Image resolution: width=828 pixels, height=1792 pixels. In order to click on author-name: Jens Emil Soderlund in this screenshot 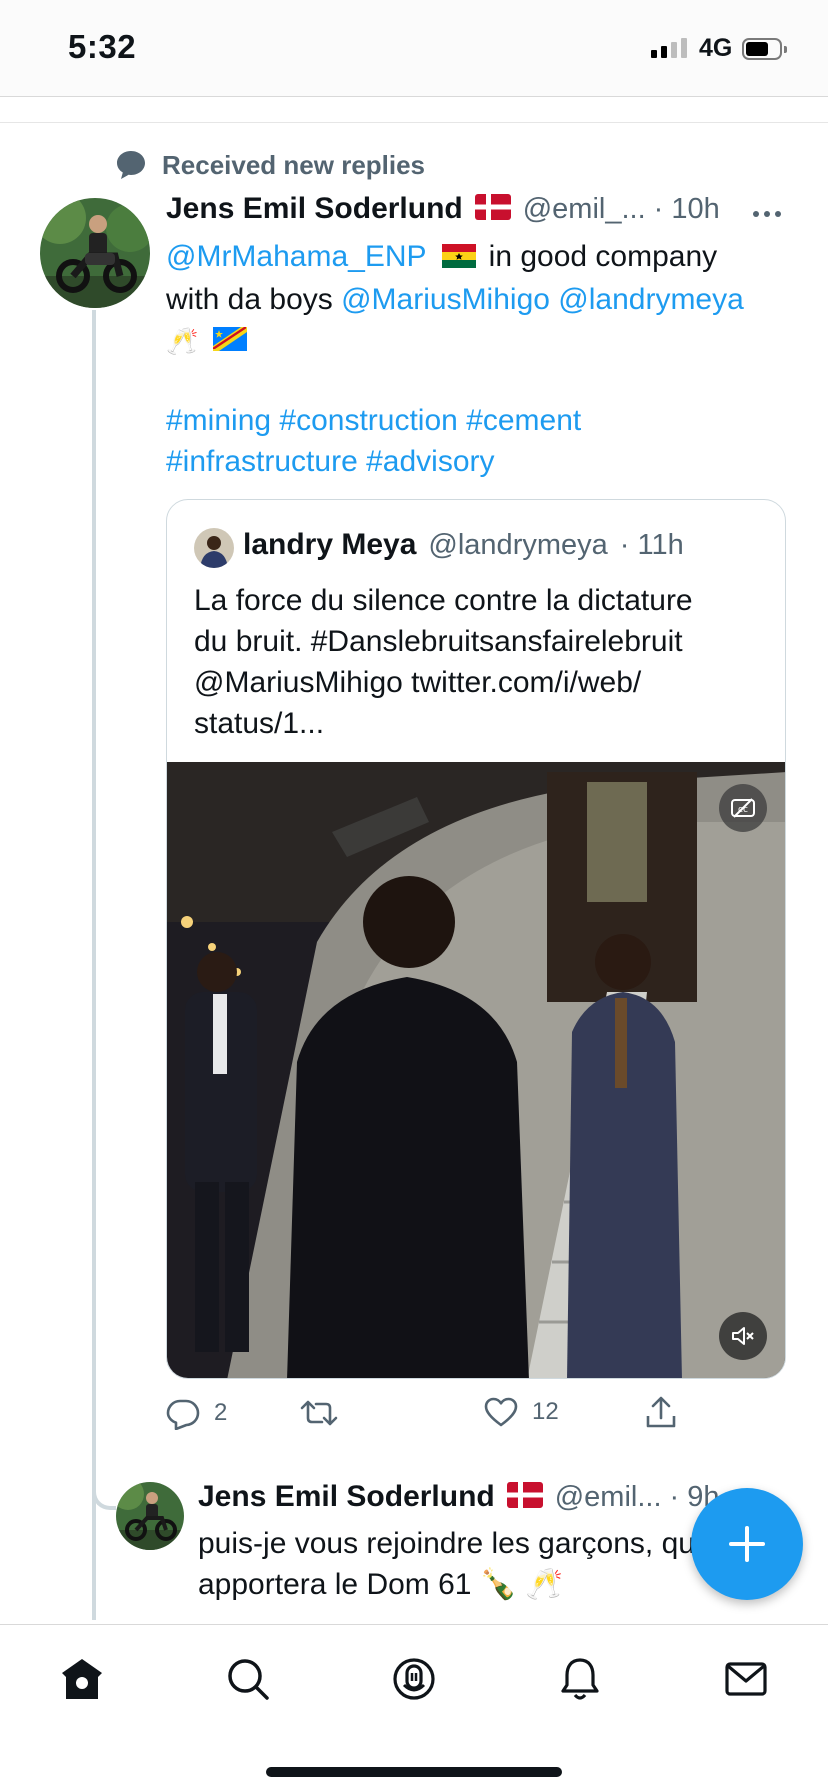, I will do `click(314, 209)`.